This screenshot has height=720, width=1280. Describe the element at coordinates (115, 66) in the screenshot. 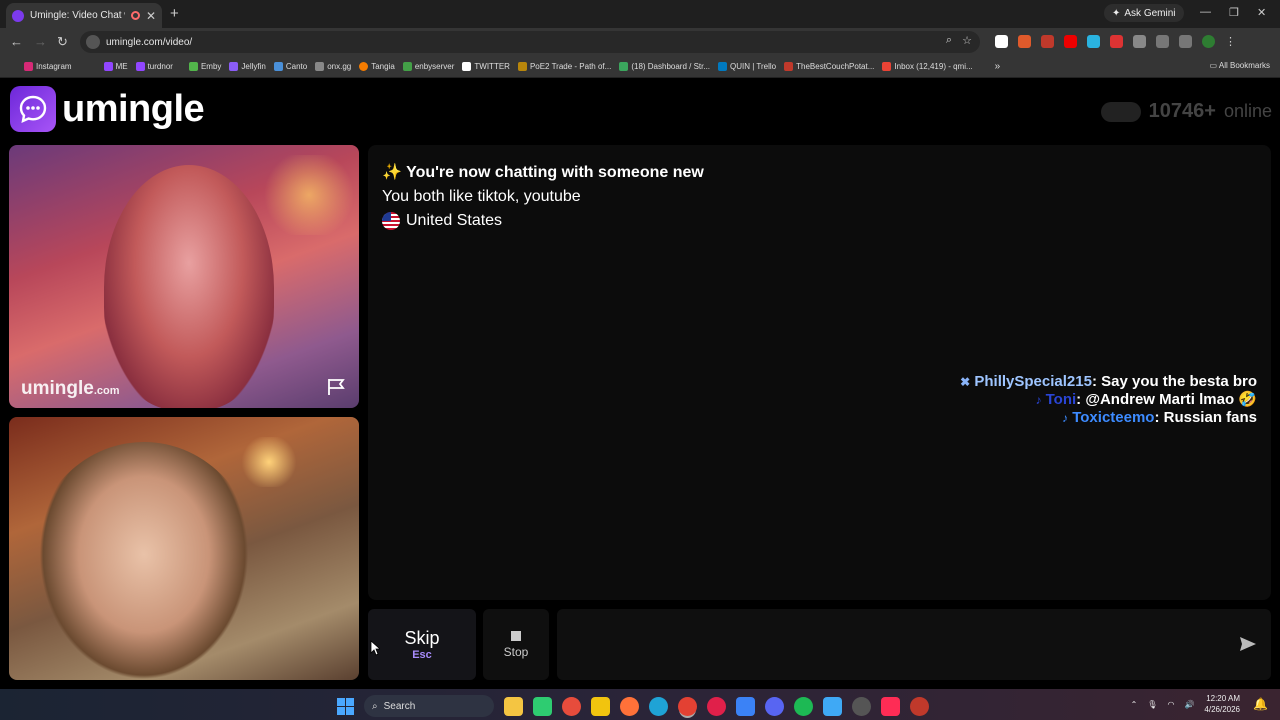

I see `bookmark-me: ME` at that location.